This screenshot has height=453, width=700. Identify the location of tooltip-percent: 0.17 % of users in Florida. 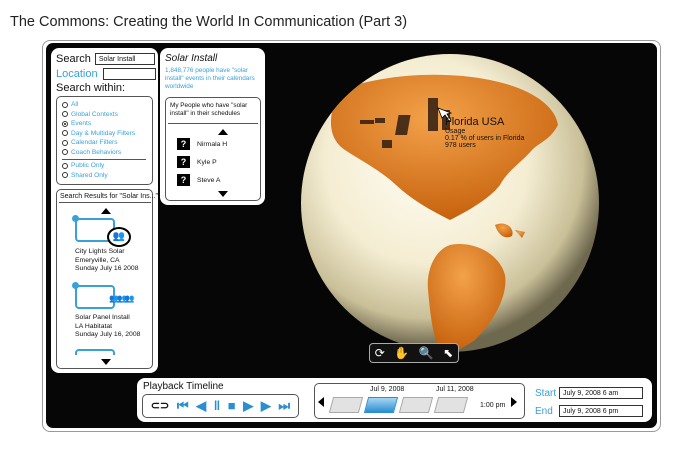
(485, 138).